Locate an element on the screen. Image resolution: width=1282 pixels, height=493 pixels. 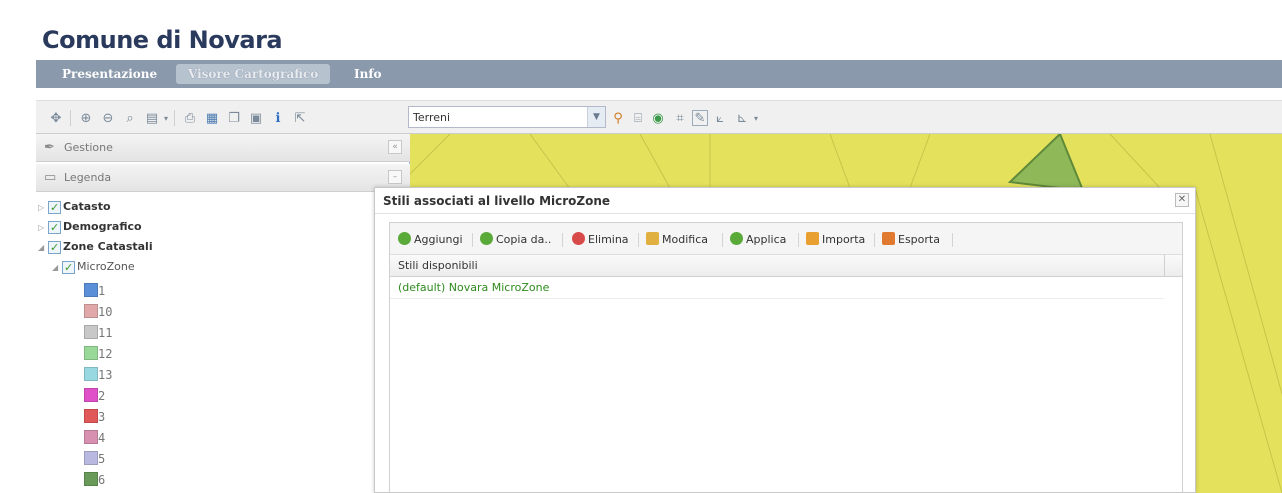
add-icon is located at coordinates (404, 238).